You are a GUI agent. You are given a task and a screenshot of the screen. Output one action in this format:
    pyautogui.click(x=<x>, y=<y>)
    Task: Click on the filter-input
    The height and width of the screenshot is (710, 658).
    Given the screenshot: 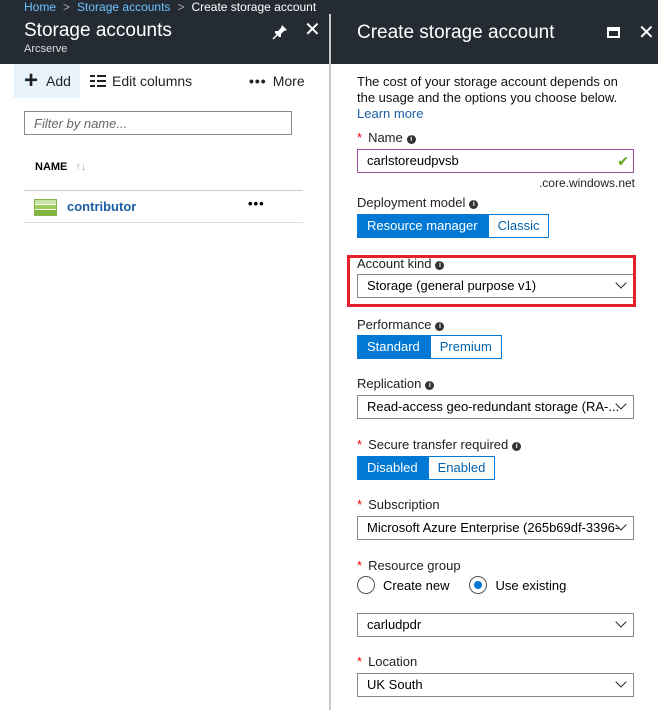 What is the action you would take?
    pyautogui.click(x=158, y=123)
    